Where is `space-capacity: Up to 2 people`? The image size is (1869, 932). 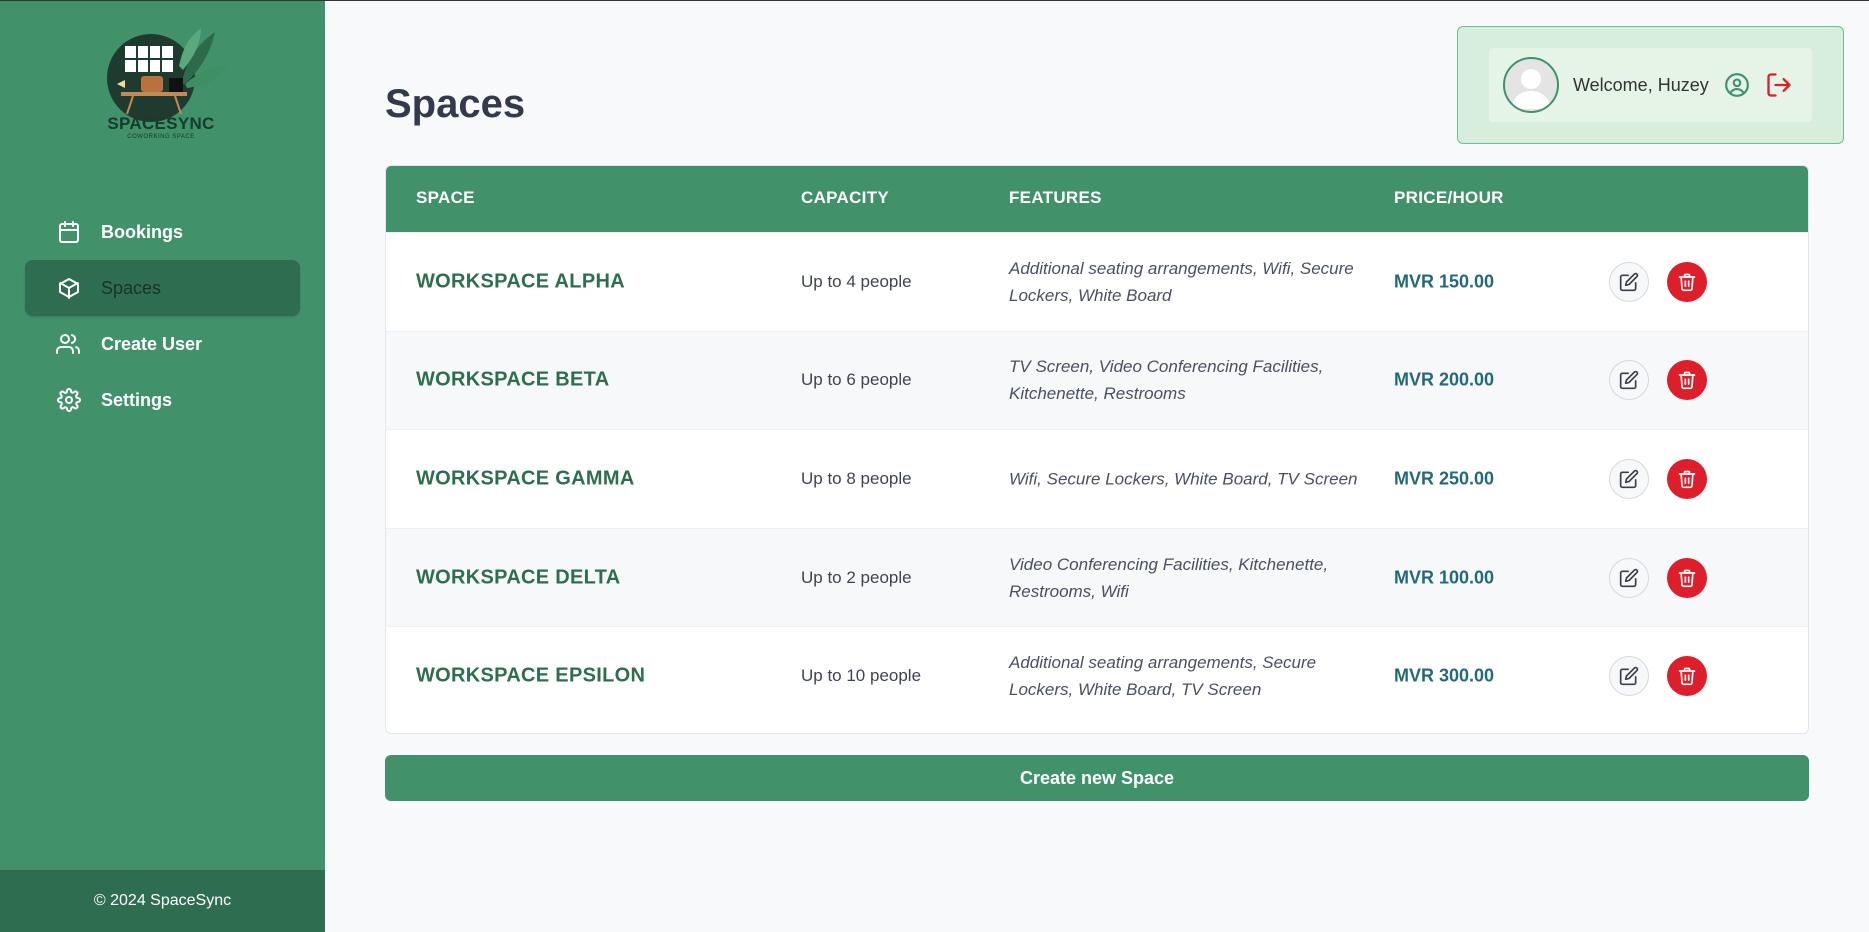 space-capacity: Up to 2 people is located at coordinates (856, 577).